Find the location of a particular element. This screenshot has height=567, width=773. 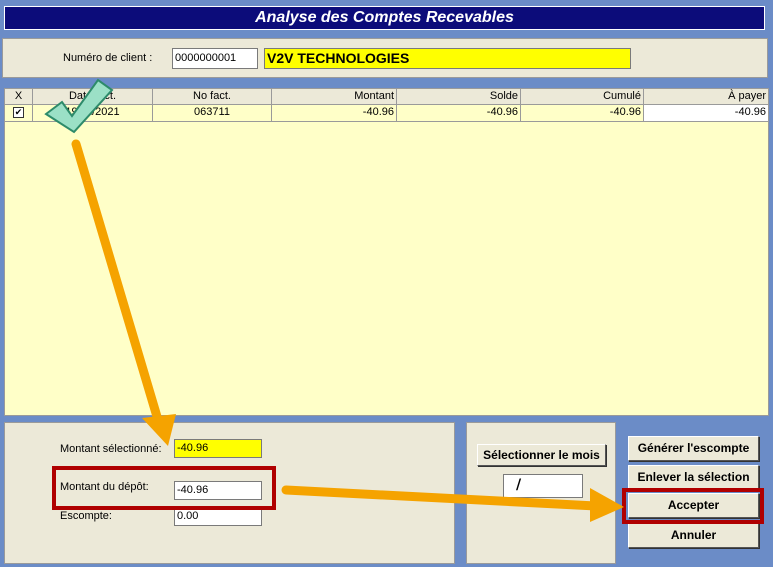

deposit-highlight-box is located at coordinates (164, 488).